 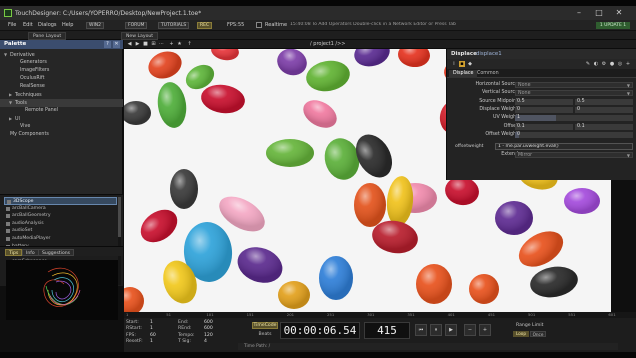 What do you see at coordinates (489, 54) in the screenshot?
I see `operator-name: displace1` at bounding box center [489, 54].